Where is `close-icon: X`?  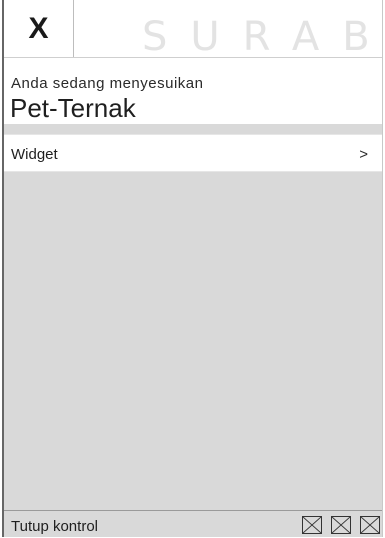 close-icon: X is located at coordinates (38, 28).